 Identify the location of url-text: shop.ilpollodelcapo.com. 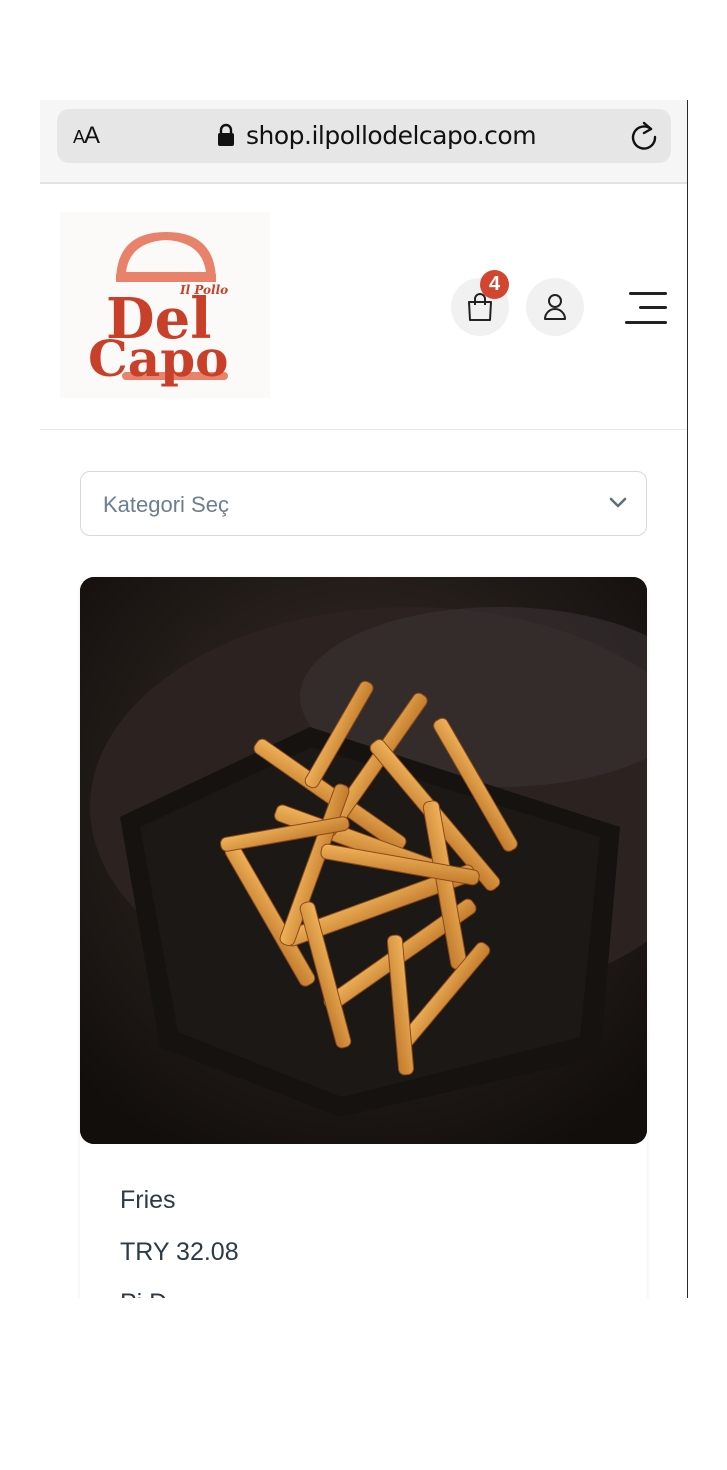
(391, 135).